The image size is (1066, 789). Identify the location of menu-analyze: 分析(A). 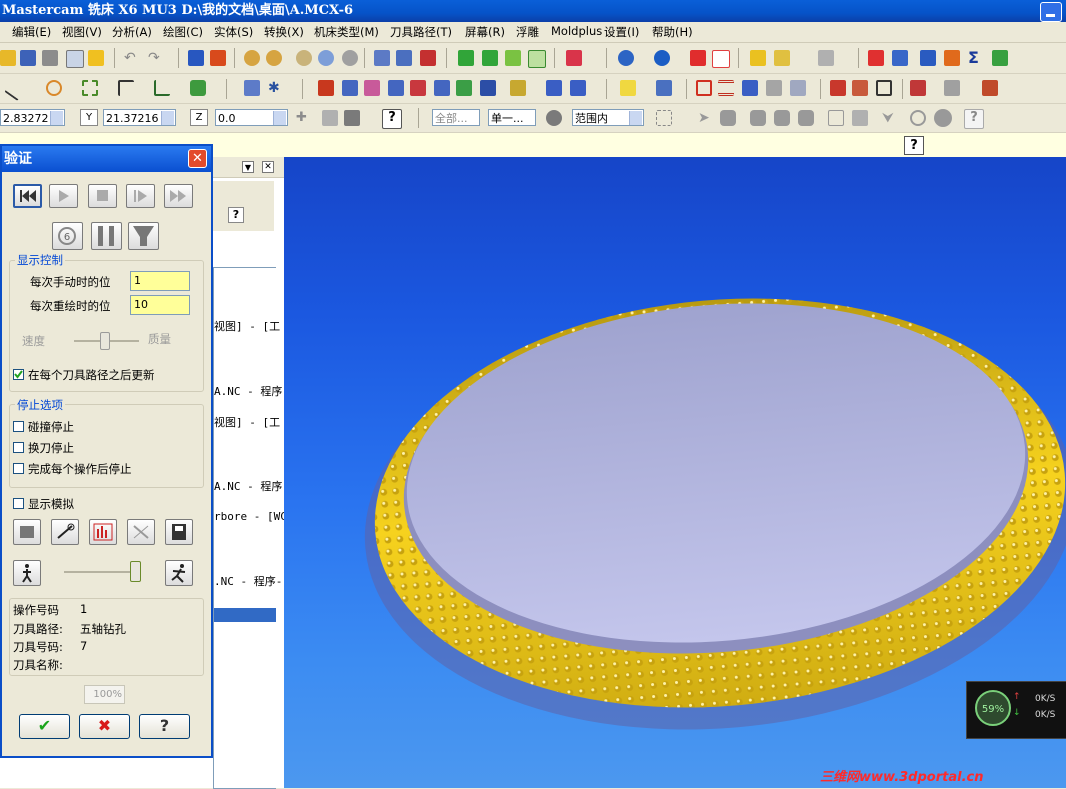
(132, 32).